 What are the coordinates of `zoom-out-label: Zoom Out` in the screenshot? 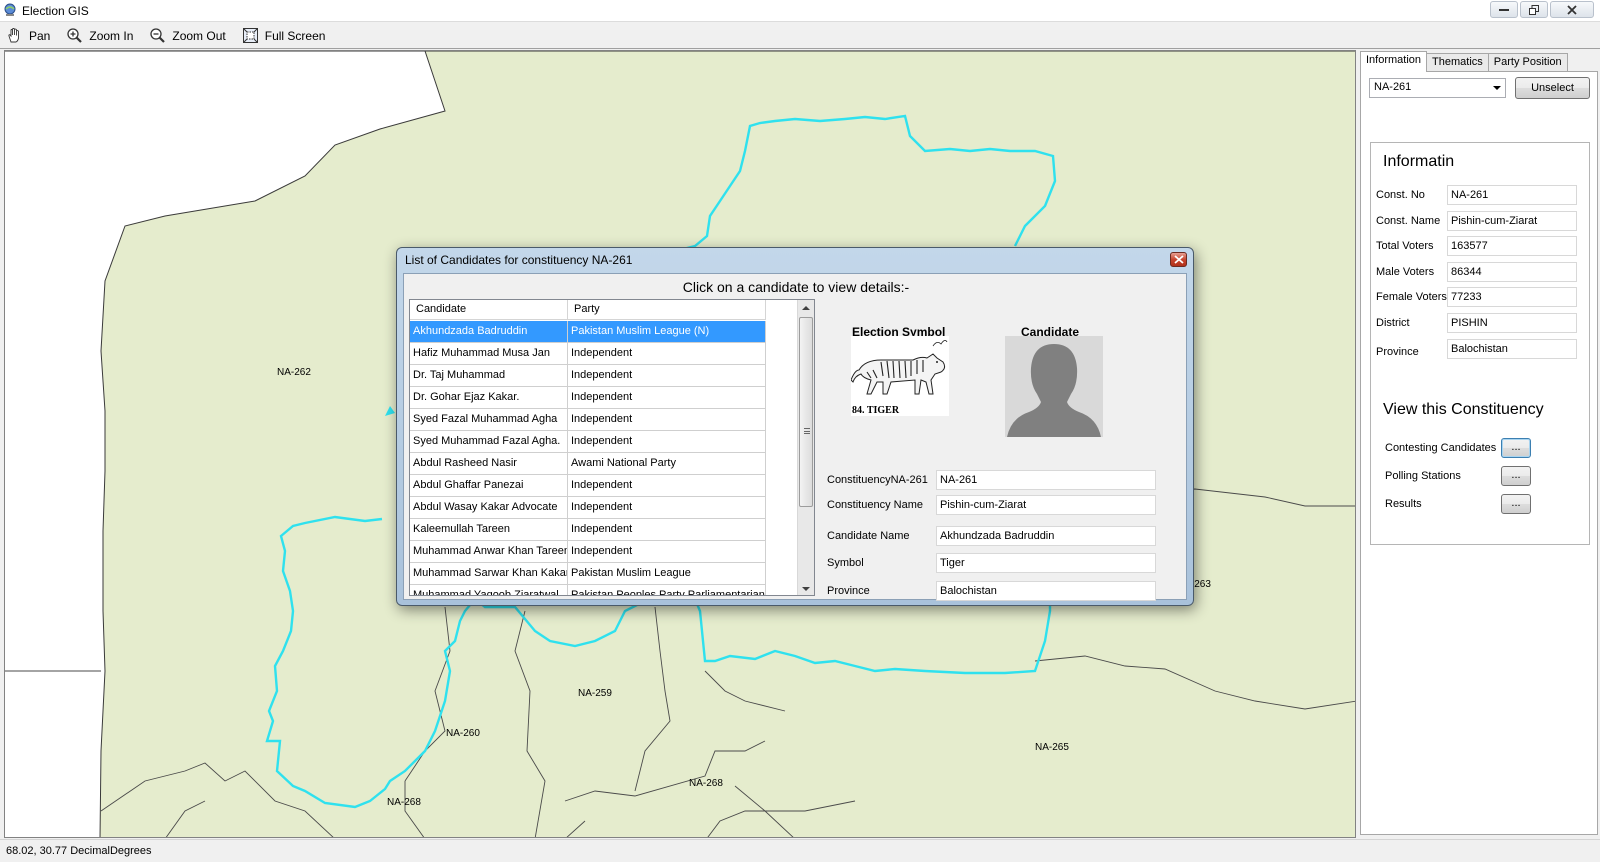 It's located at (199, 35).